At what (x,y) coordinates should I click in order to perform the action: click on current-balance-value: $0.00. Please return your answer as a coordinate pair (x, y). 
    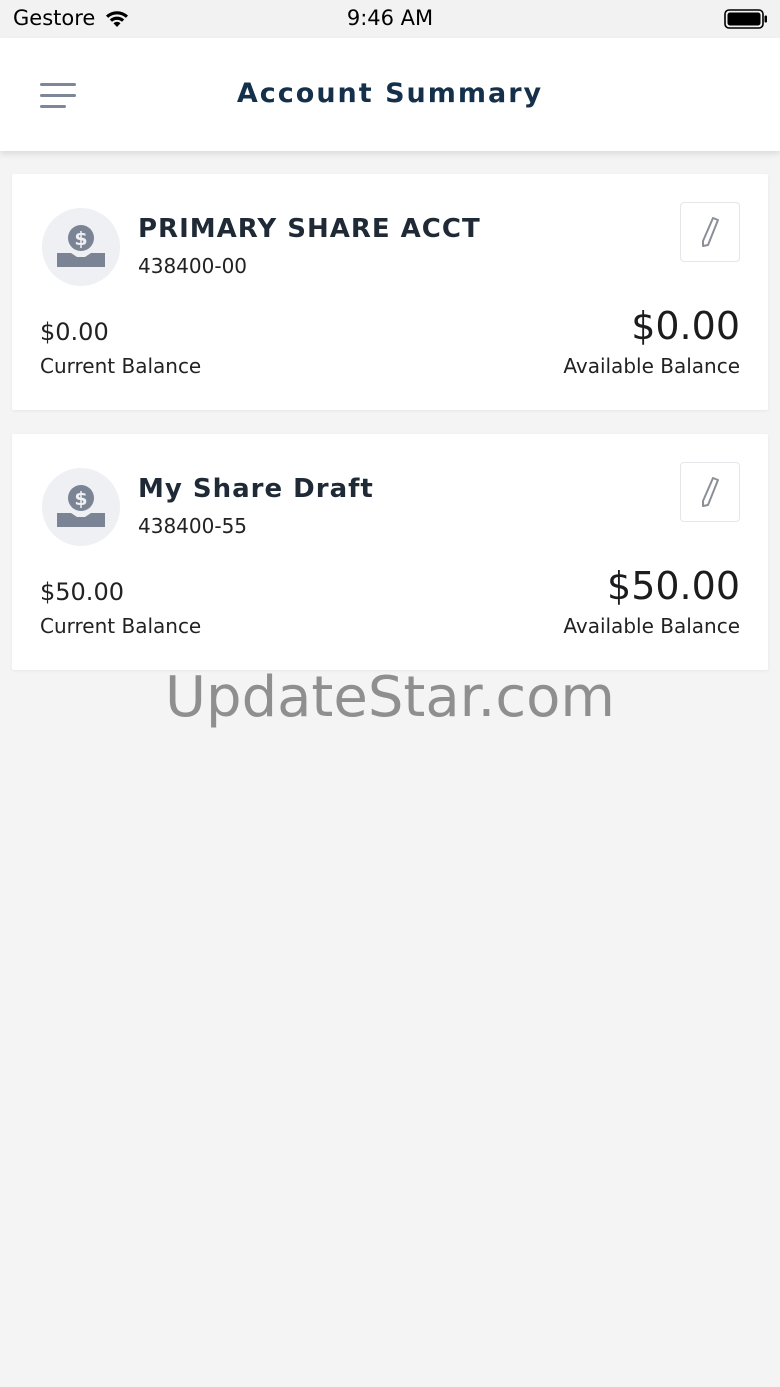
    Looking at the image, I should click on (74, 332).